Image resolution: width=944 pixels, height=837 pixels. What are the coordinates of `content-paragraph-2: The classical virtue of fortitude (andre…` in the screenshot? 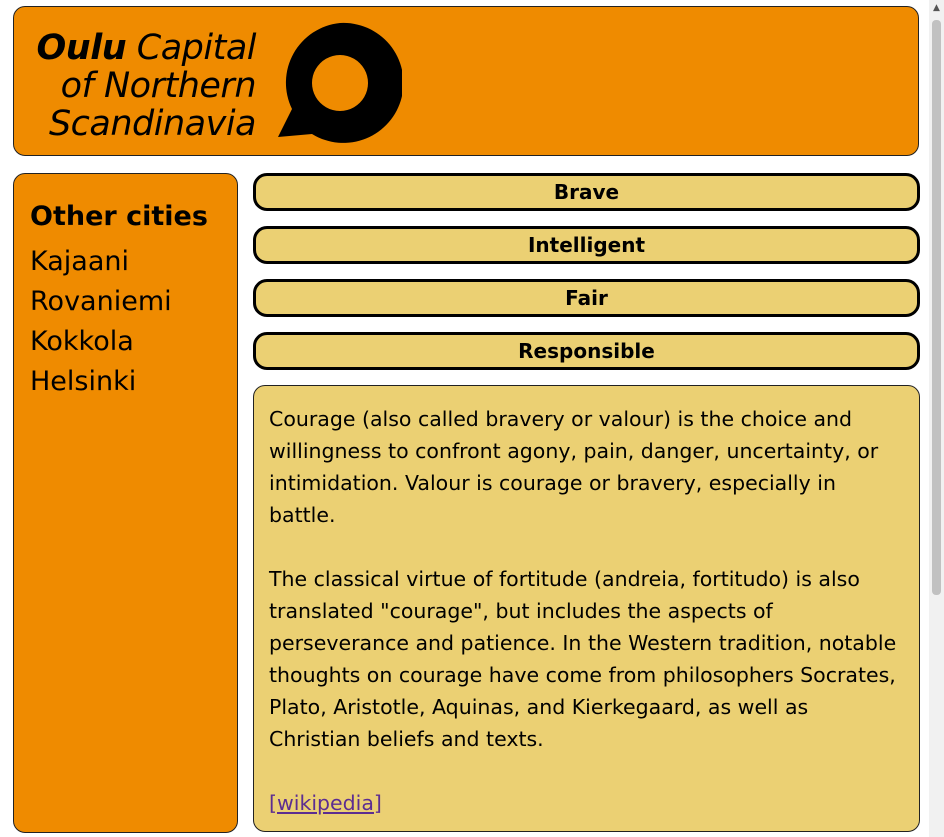 It's located at (583, 659).